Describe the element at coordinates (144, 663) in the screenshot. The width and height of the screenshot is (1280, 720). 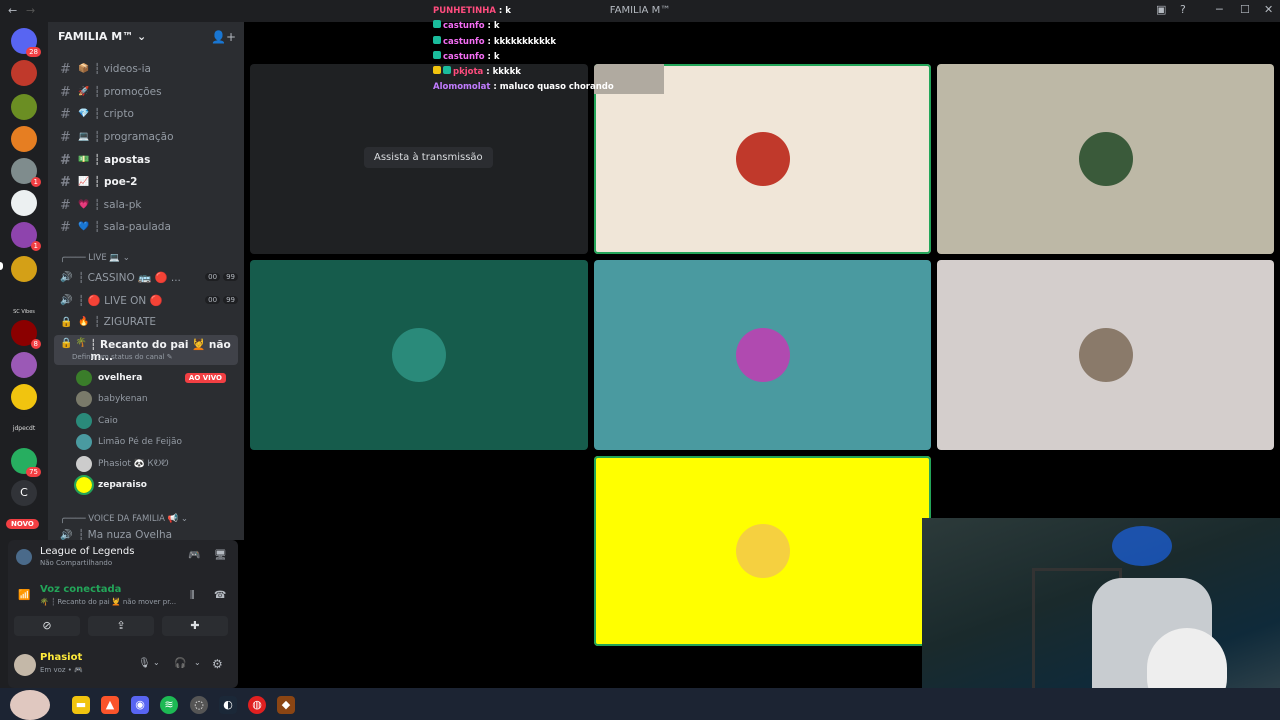
I see `microphone-icon: 🎙` at that location.